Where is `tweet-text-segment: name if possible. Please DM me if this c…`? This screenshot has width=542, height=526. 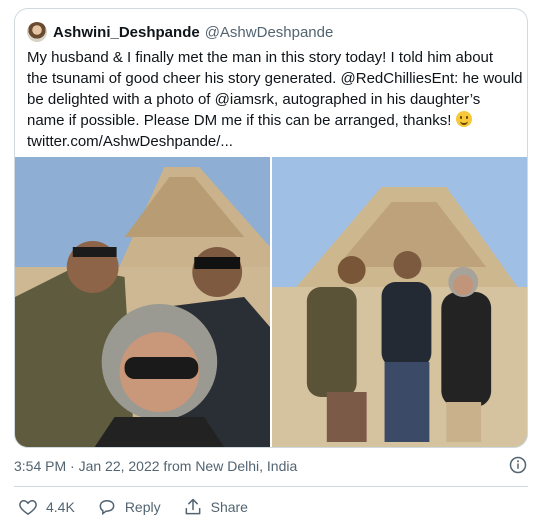
tweet-text-segment: name if possible. Please DM me if this c… is located at coordinates (239, 120).